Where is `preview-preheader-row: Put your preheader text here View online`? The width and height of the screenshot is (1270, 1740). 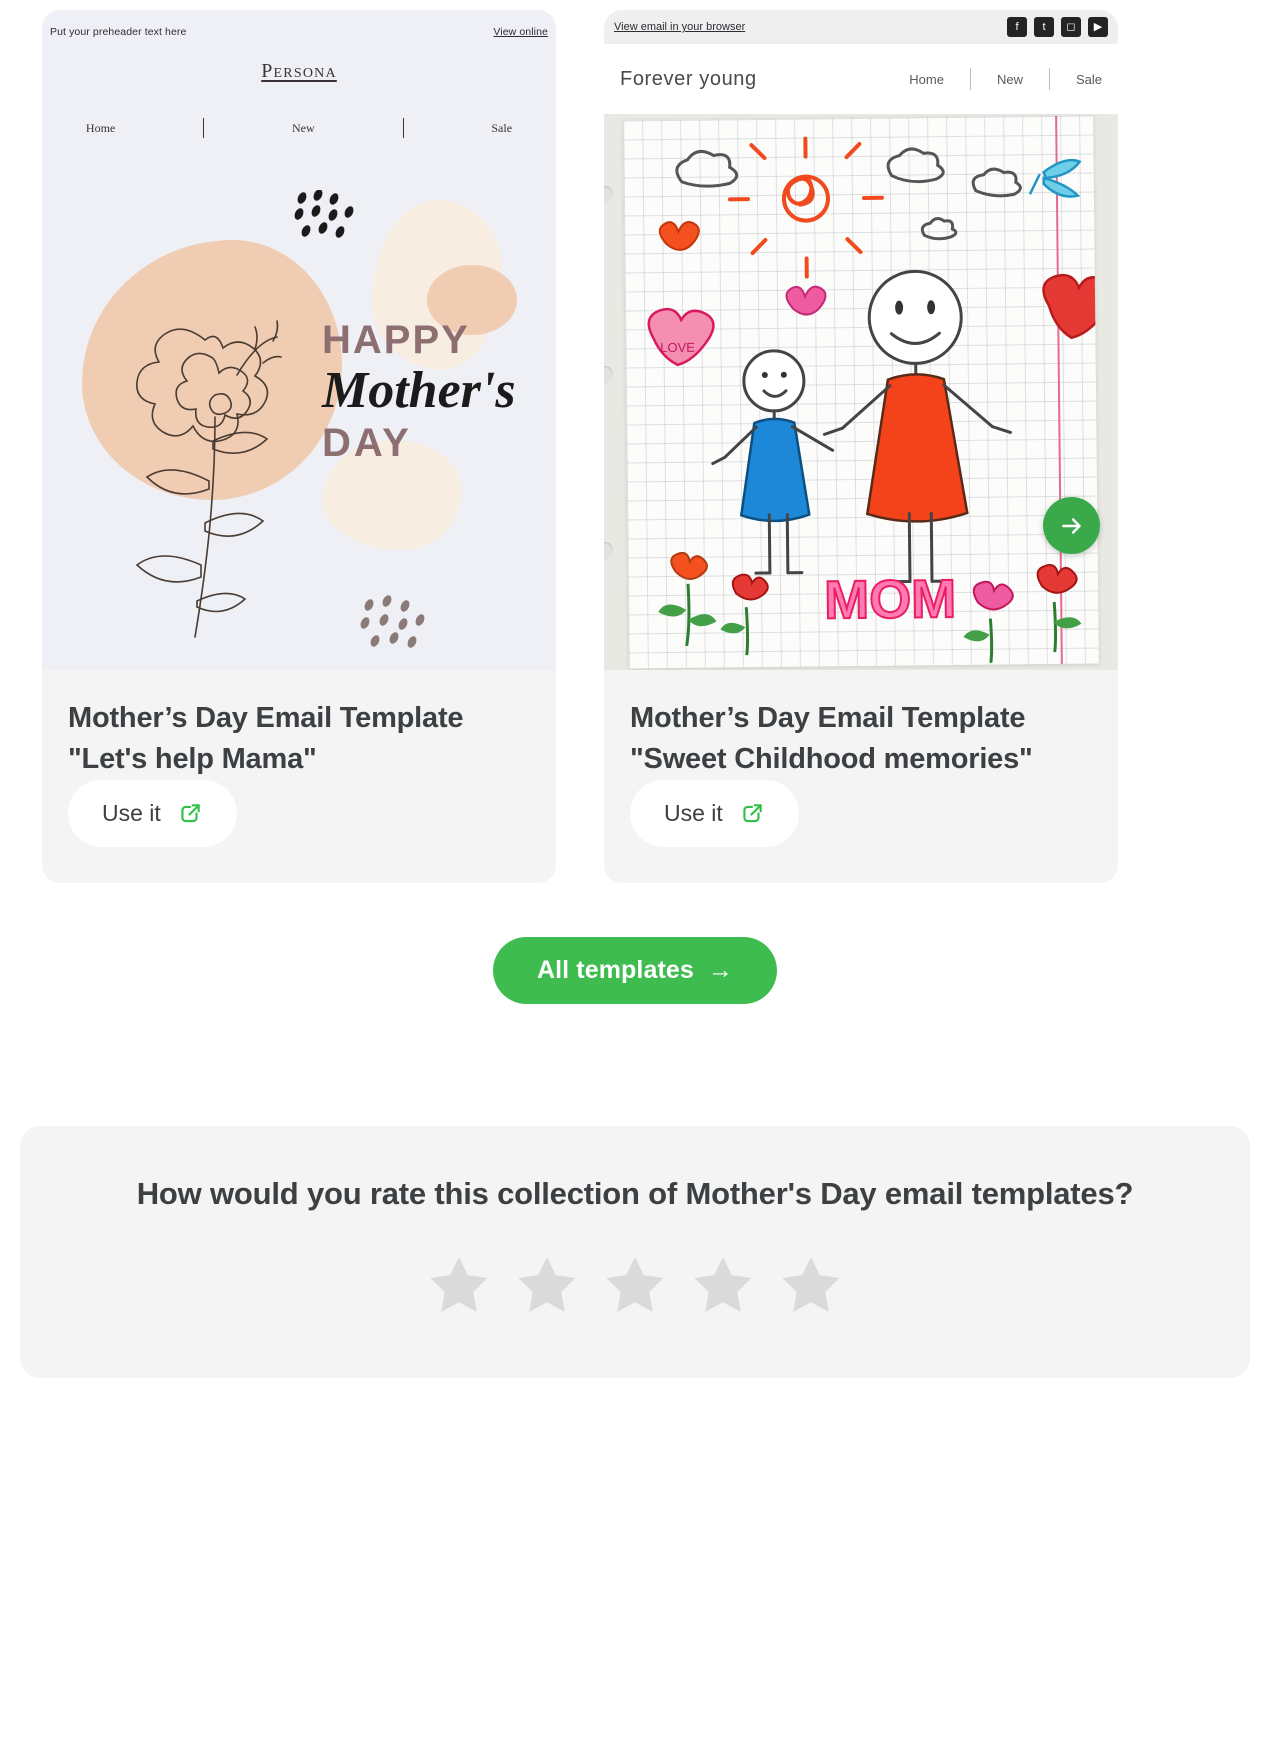
preview-preheader-row: Put your preheader text here View online is located at coordinates (299, 32).